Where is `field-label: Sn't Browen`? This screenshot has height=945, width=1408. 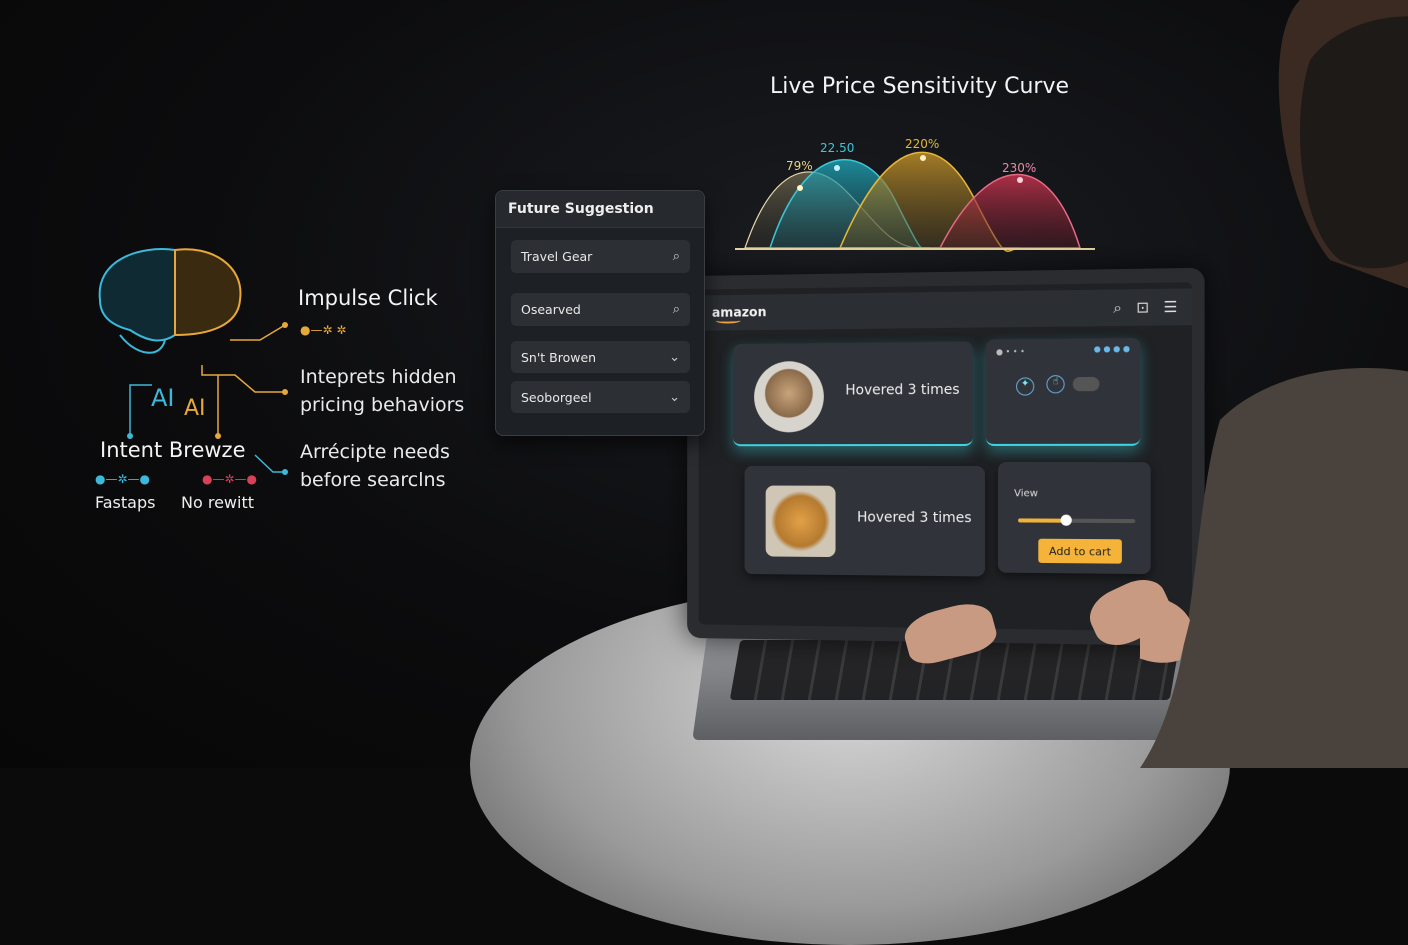 field-label: Sn't Browen is located at coordinates (559, 357).